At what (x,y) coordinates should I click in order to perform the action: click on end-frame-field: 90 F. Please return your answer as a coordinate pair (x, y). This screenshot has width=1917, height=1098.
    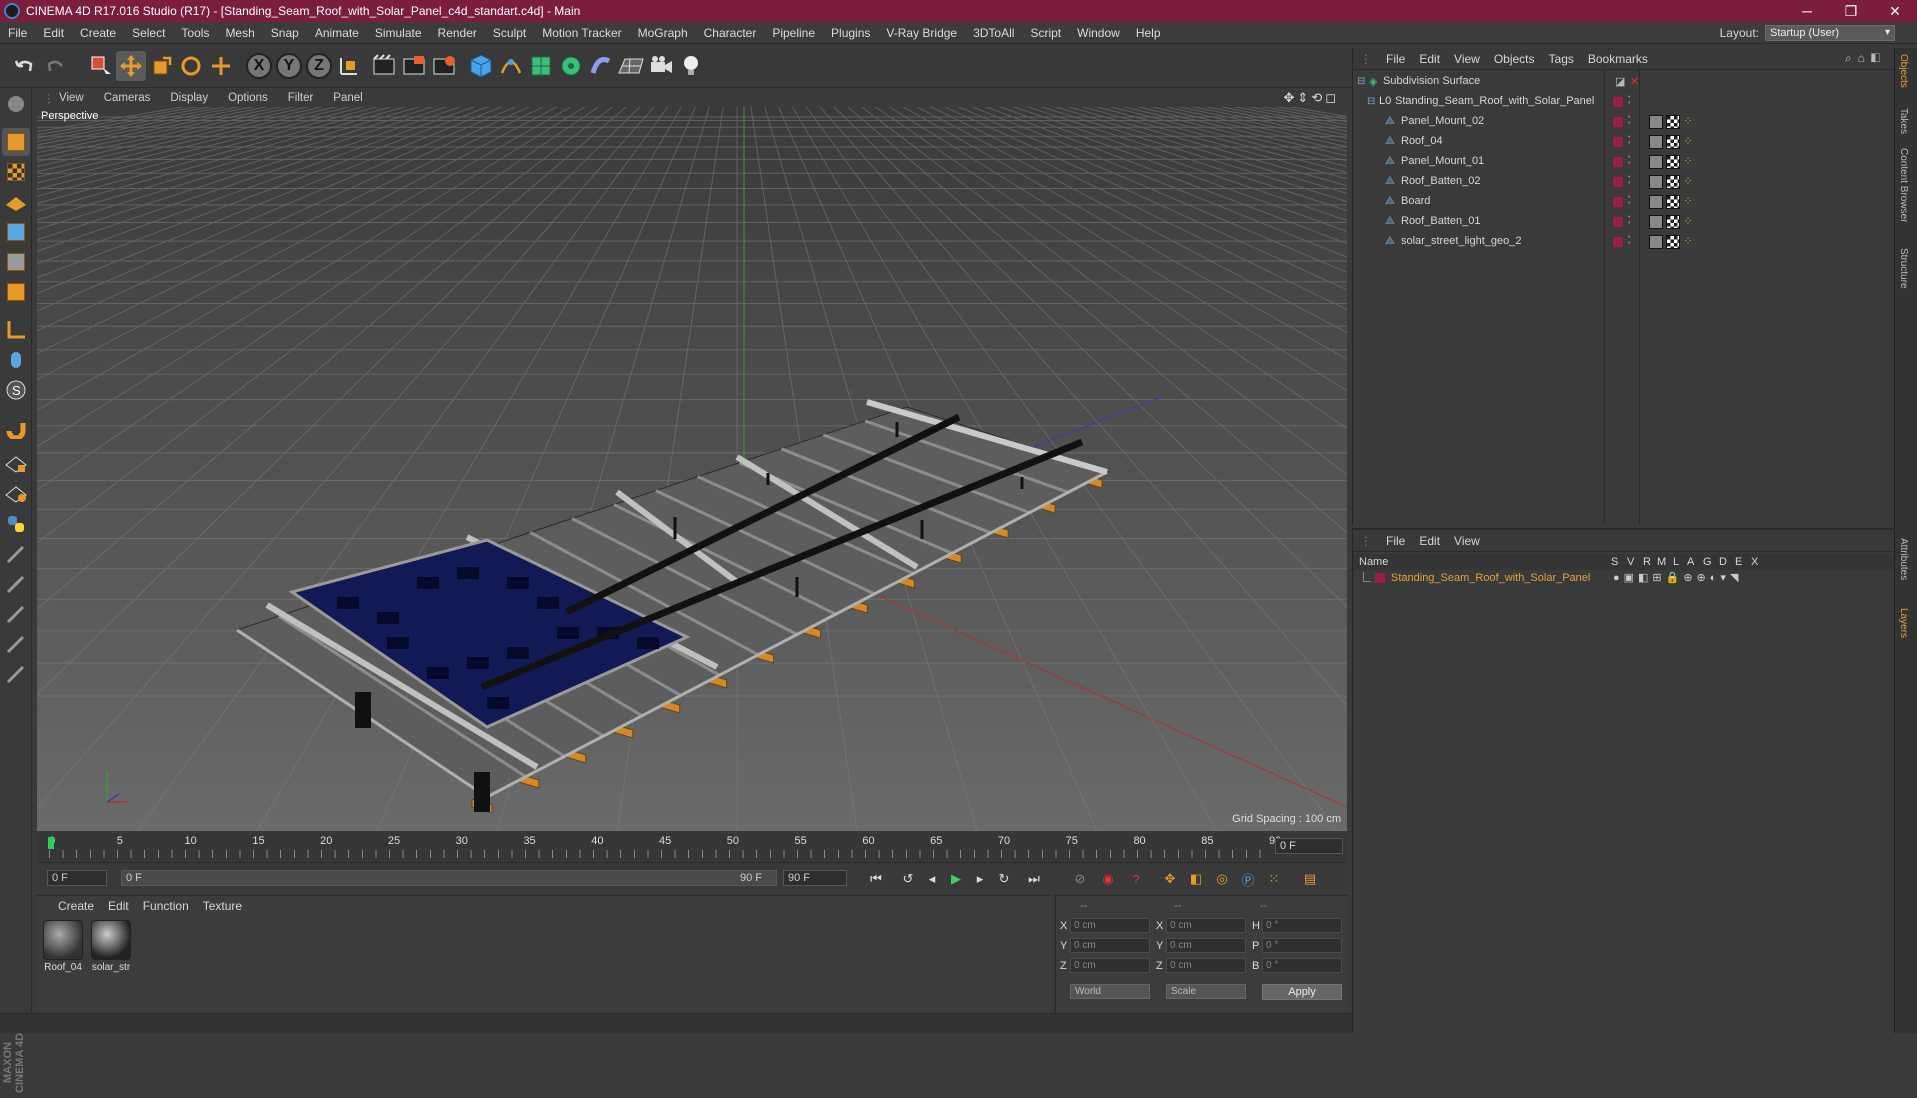
    Looking at the image, I should click on (815, 878).